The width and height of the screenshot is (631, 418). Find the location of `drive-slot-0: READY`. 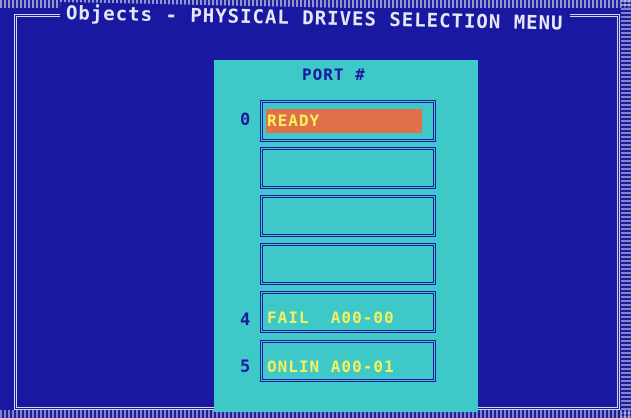

drive-slot-0: READY is located at coordinates (348, 121).